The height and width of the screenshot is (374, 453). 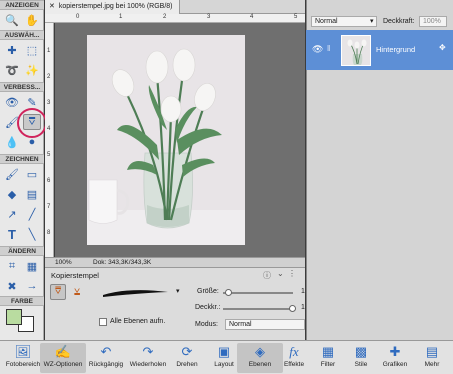 What do you see at coordinates (32, 142) in the screenshot?
I see `sponge-tool-icon: ●` at bounding box center [32, 142].